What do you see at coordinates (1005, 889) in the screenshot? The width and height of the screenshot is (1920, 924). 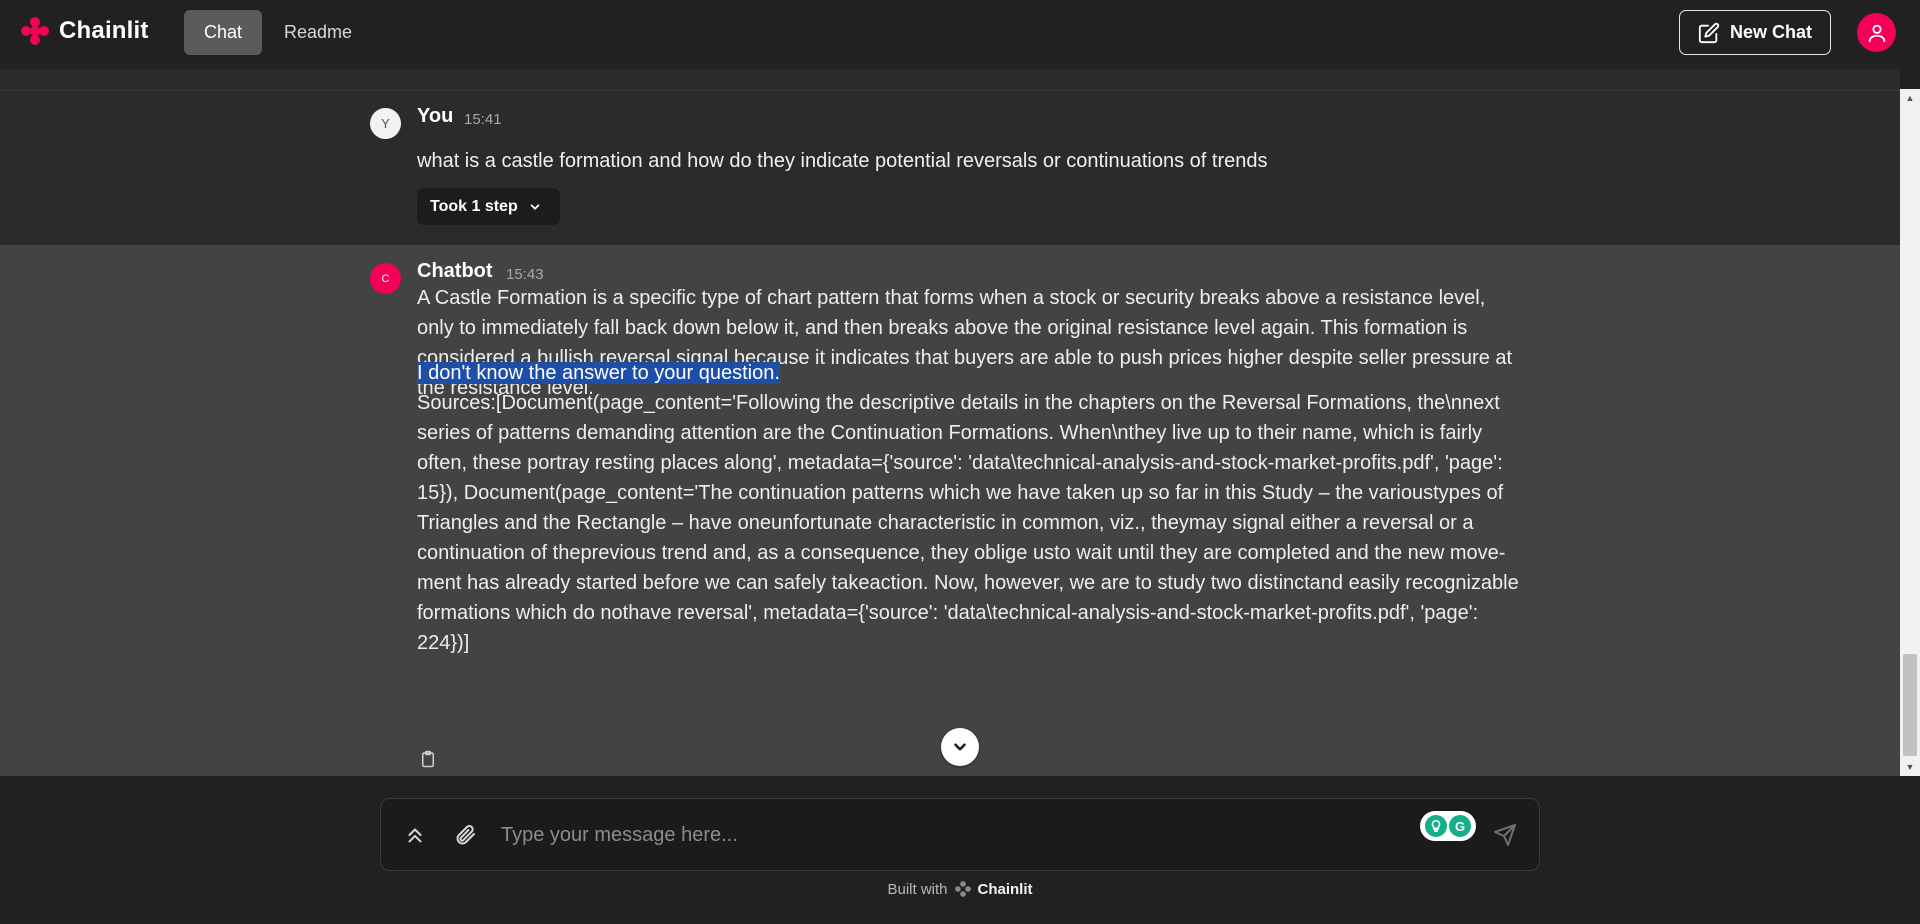 I see `footer-brand: Chainlit` at bounding box center [1005, 889].